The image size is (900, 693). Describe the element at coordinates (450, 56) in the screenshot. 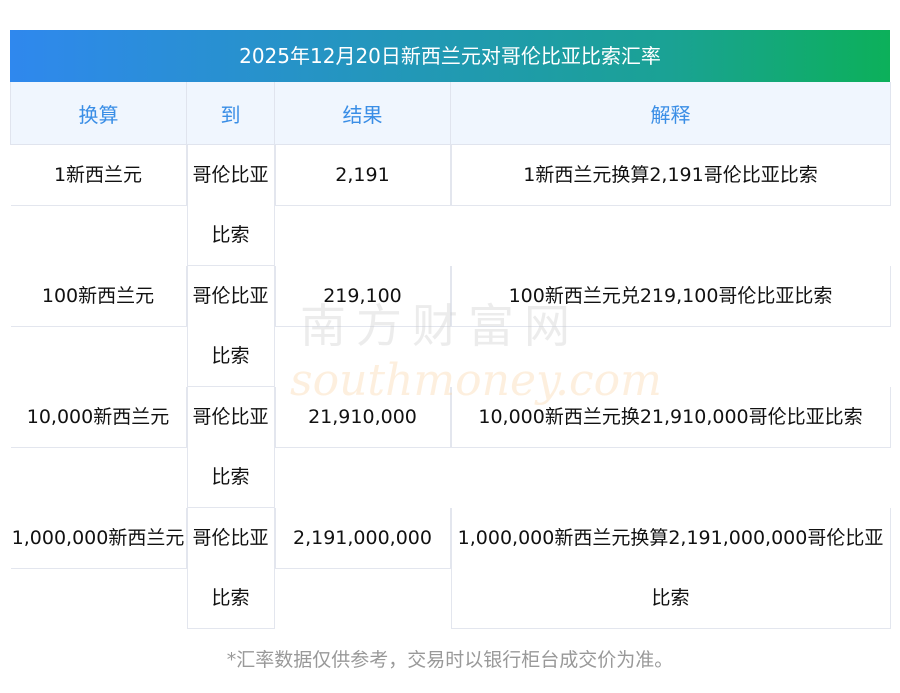

I see `table-title: 2025年12月20日新西兰元对哥伦比亚比索汇率` at that location.